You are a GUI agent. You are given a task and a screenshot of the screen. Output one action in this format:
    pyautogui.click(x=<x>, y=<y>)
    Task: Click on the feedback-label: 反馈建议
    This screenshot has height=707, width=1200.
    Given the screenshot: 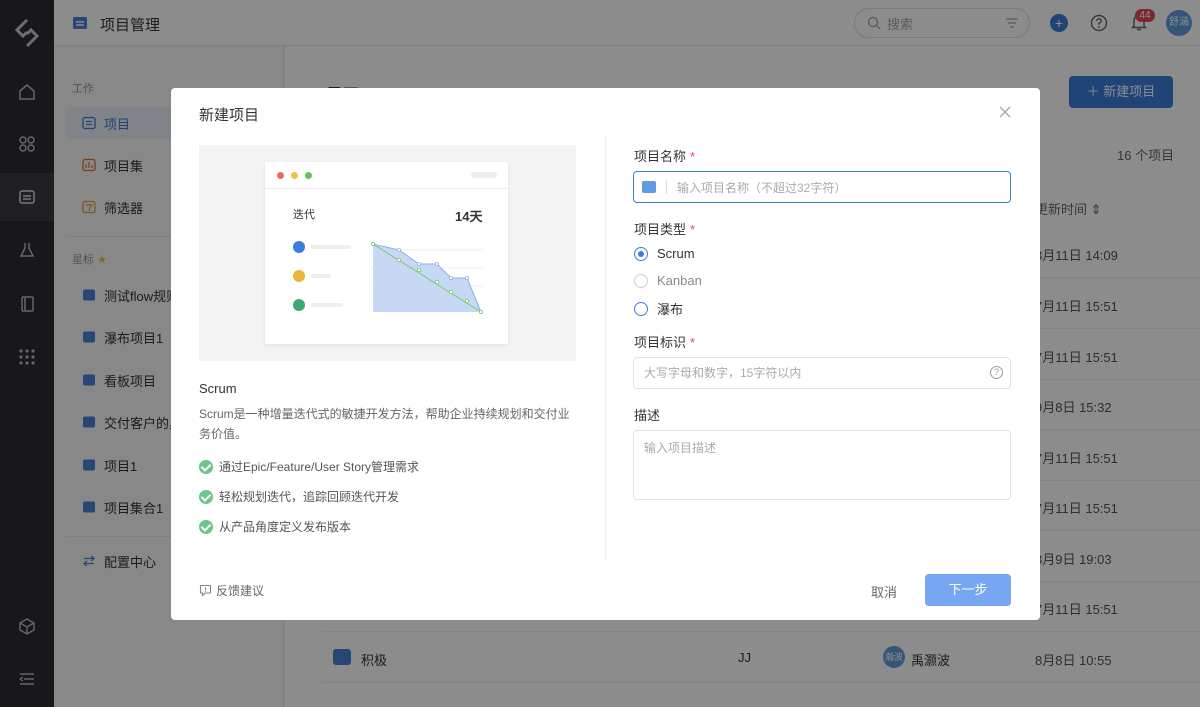 What is the action you would take?
    pyautogui.click(x=240, y=591)
    